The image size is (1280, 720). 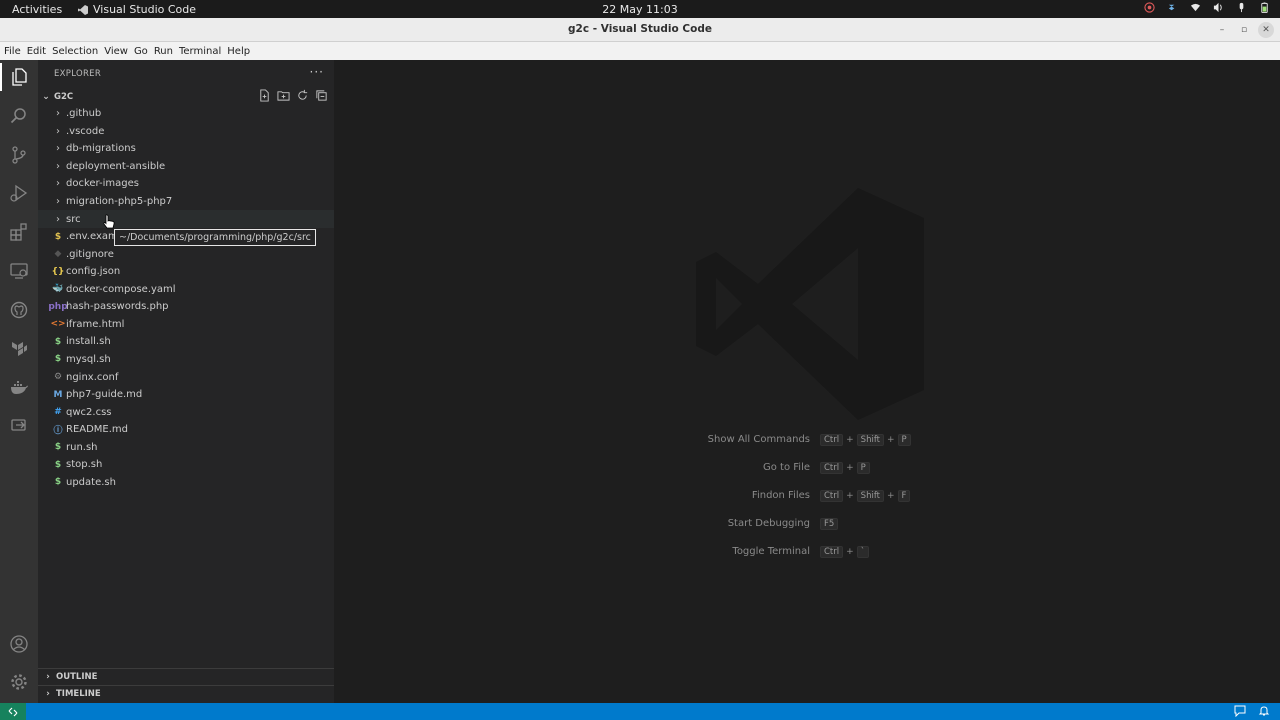 I want to click on clock: 22 May 11:03, so click(x=640, y=9).